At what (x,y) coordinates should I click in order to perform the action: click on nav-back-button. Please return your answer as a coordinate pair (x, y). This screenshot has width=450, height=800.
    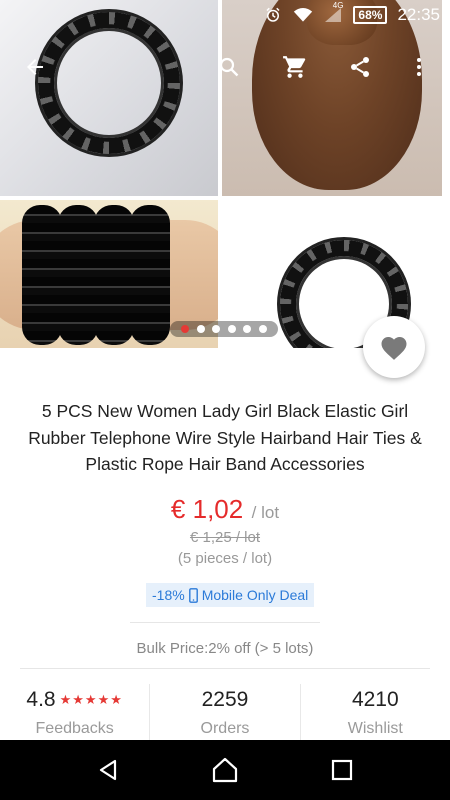
    Looking at the image, I should click on (108, 770).